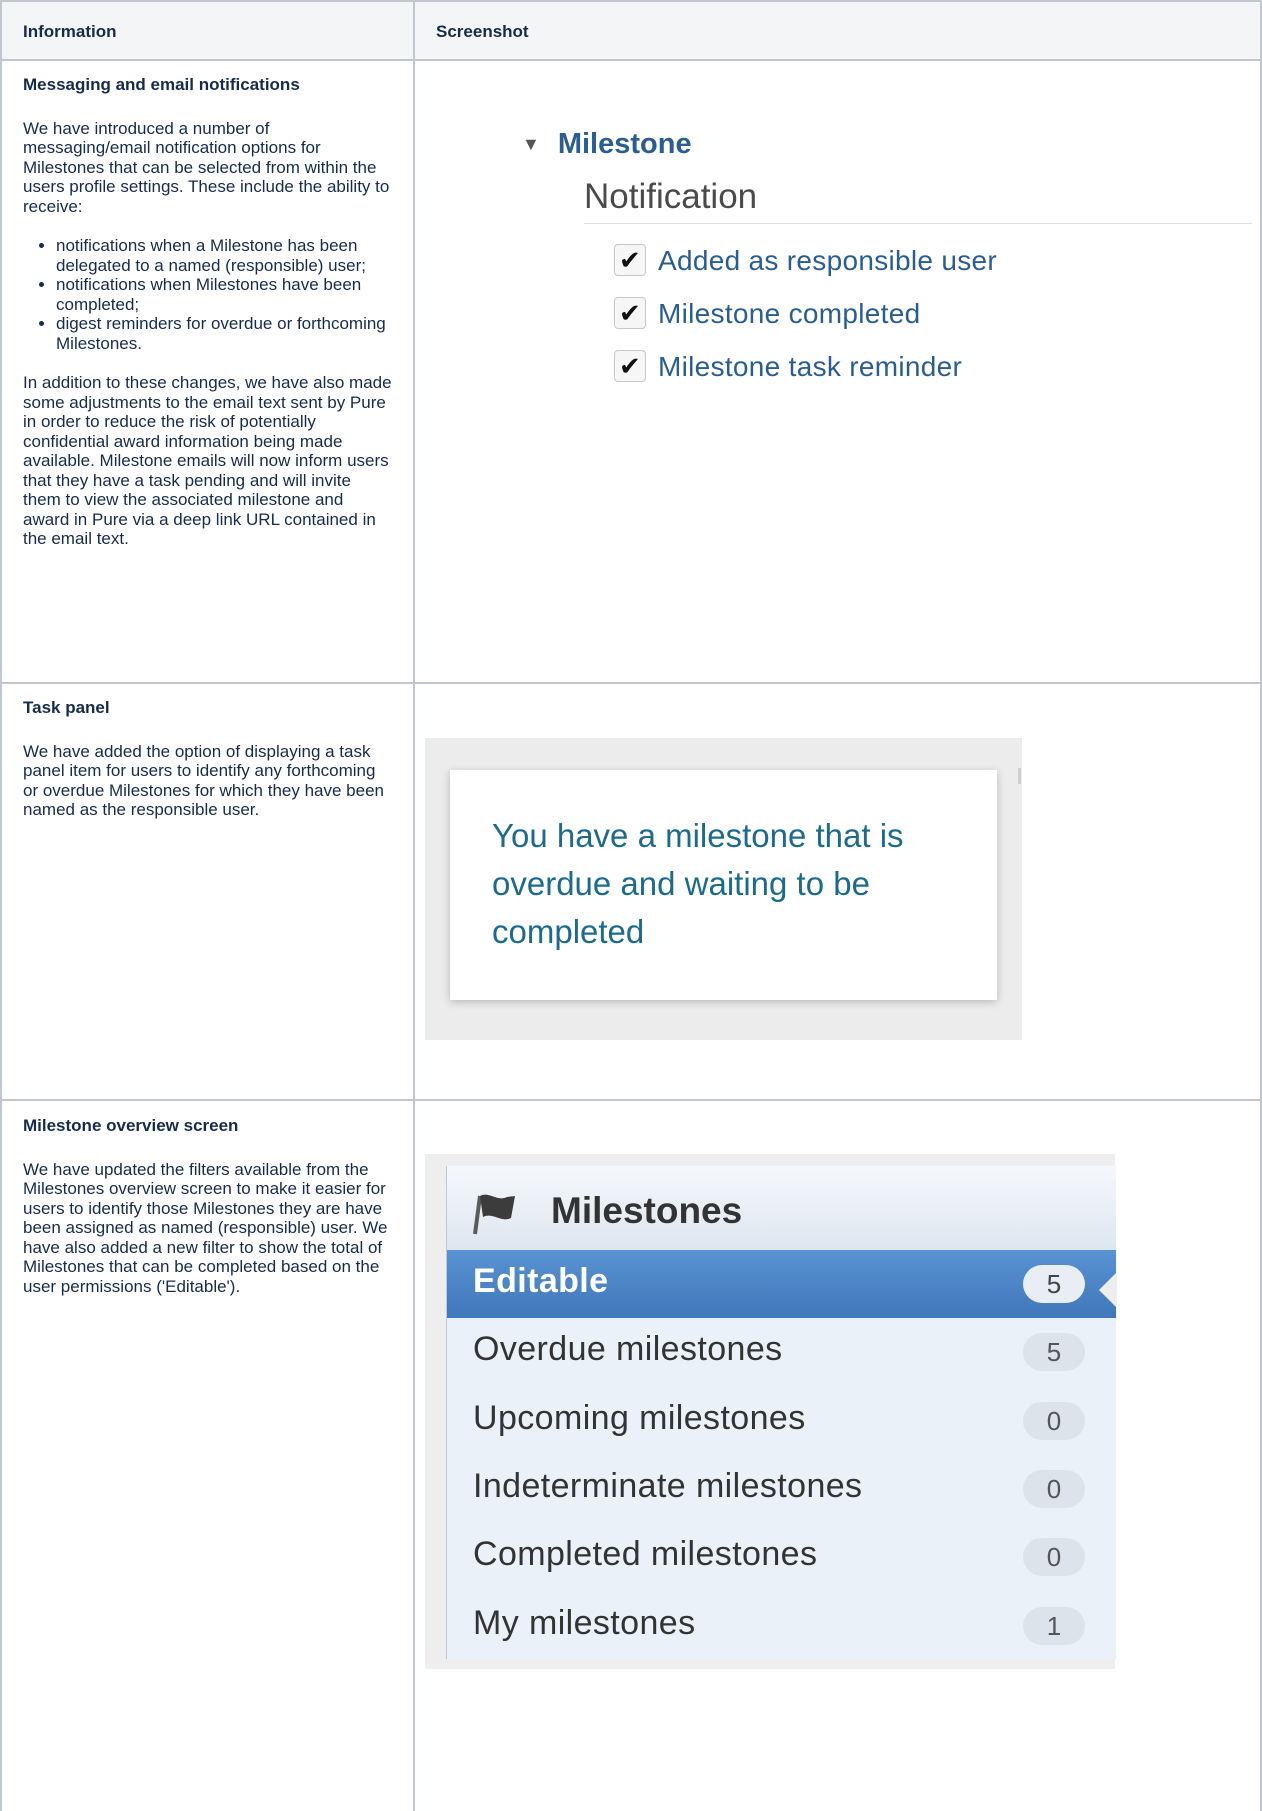 Image resolution: width=1262 pixels, height=1811 pixels. Describe the element at coordinates (624, 144) in the screenshot. I see `section-label: Milestone` at that location.